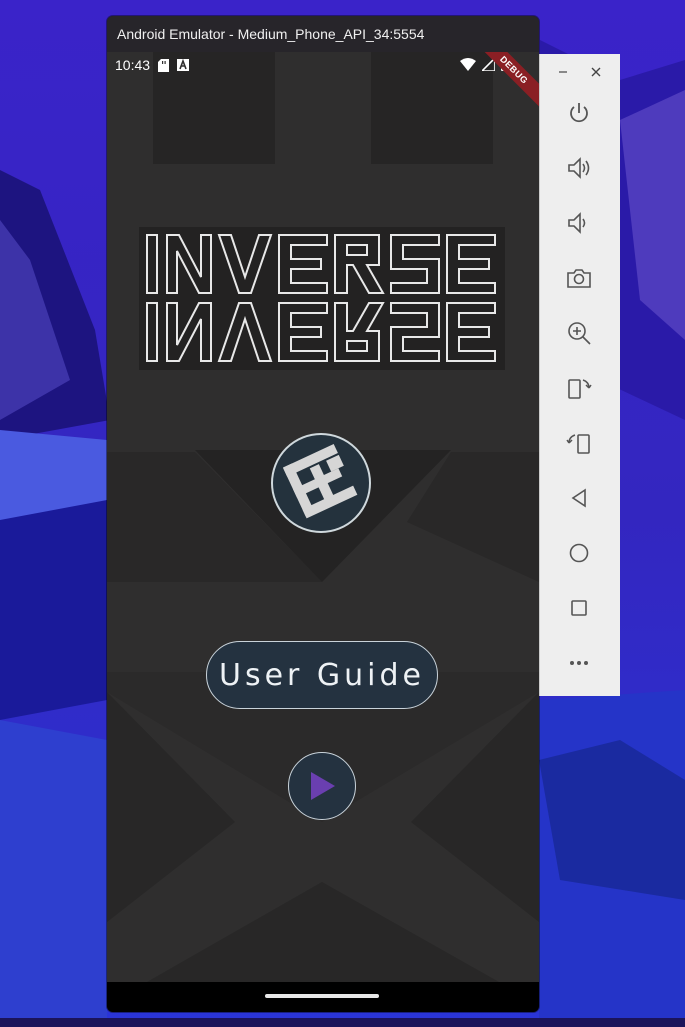 This screenshot has height=1027, width=685. I want to click on user-guide-button: User Guide, so click(322, 675).